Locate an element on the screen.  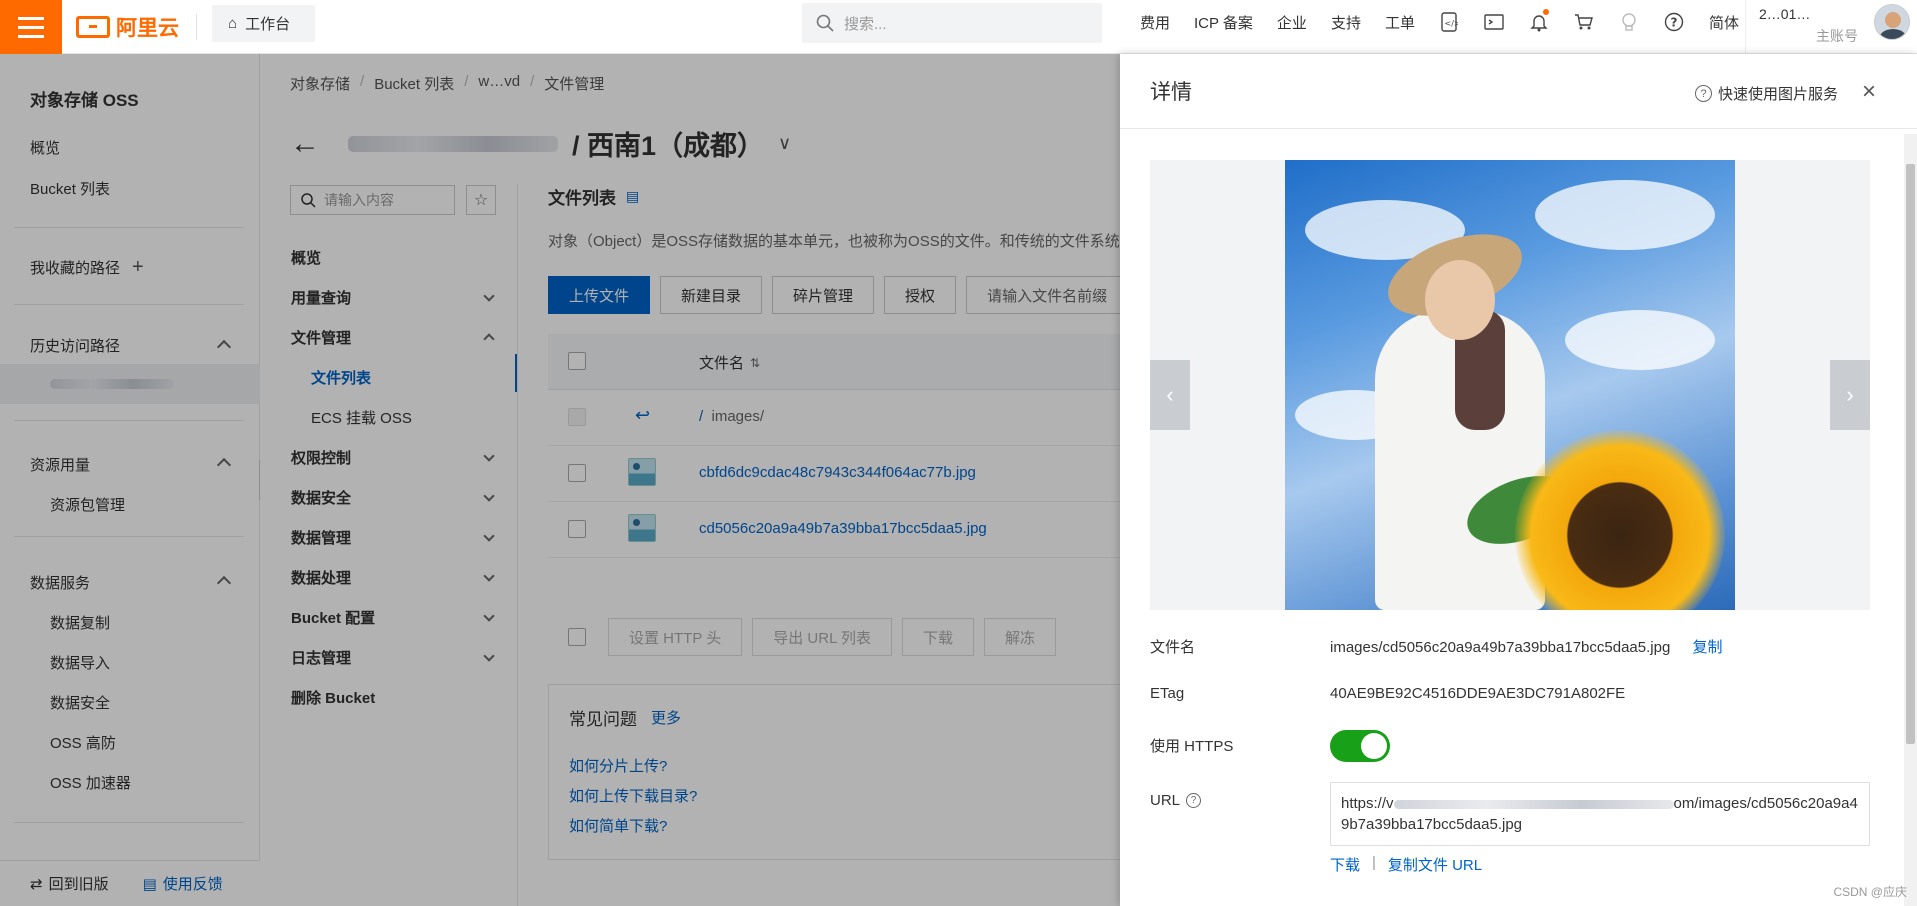
preview-photo is located at coordinates (1510, 385).